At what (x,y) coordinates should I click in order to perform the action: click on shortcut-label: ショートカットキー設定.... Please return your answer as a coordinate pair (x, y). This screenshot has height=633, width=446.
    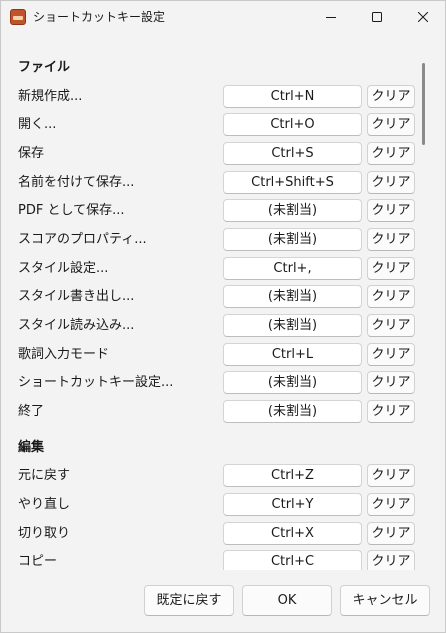
    Looking at the image, I should click on (96, 382).